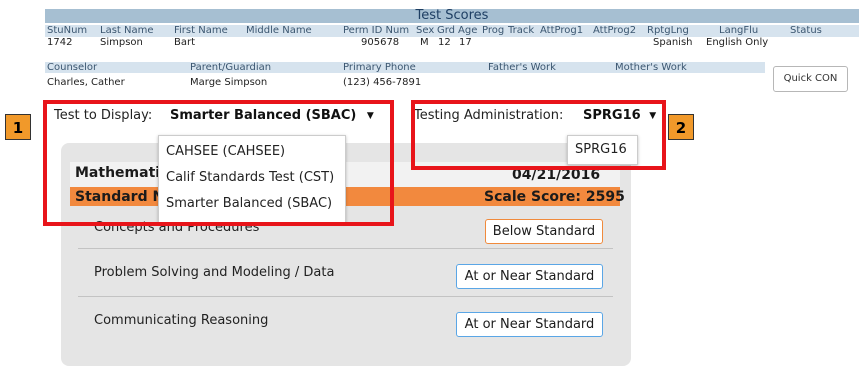 This screenshot has width=859, height=366. What do you see at coordinates (60, 42) in the screenshot?
I see `val-stunum: 1742` at bounding box center [60, 42].